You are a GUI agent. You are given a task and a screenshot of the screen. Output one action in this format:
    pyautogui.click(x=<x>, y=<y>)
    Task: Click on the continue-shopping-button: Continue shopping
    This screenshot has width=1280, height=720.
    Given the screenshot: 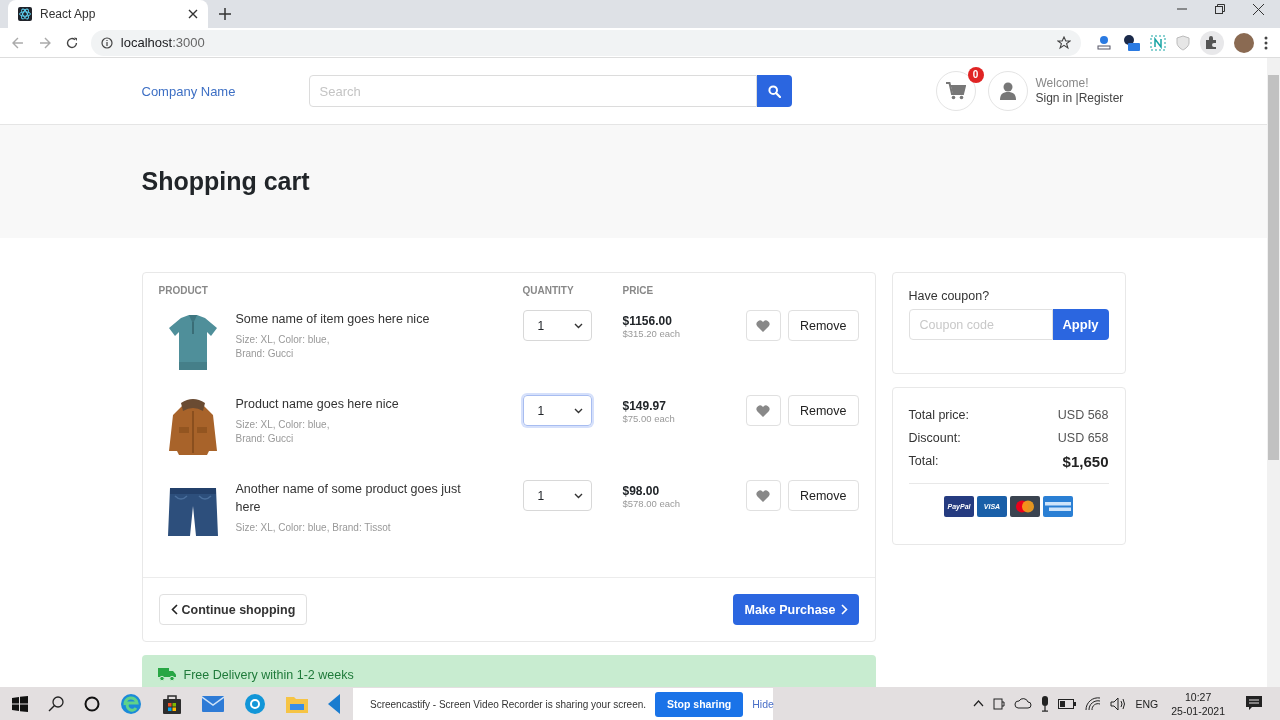 What is the action you would take?
    pyautogui.click(x=233, y=609)
    